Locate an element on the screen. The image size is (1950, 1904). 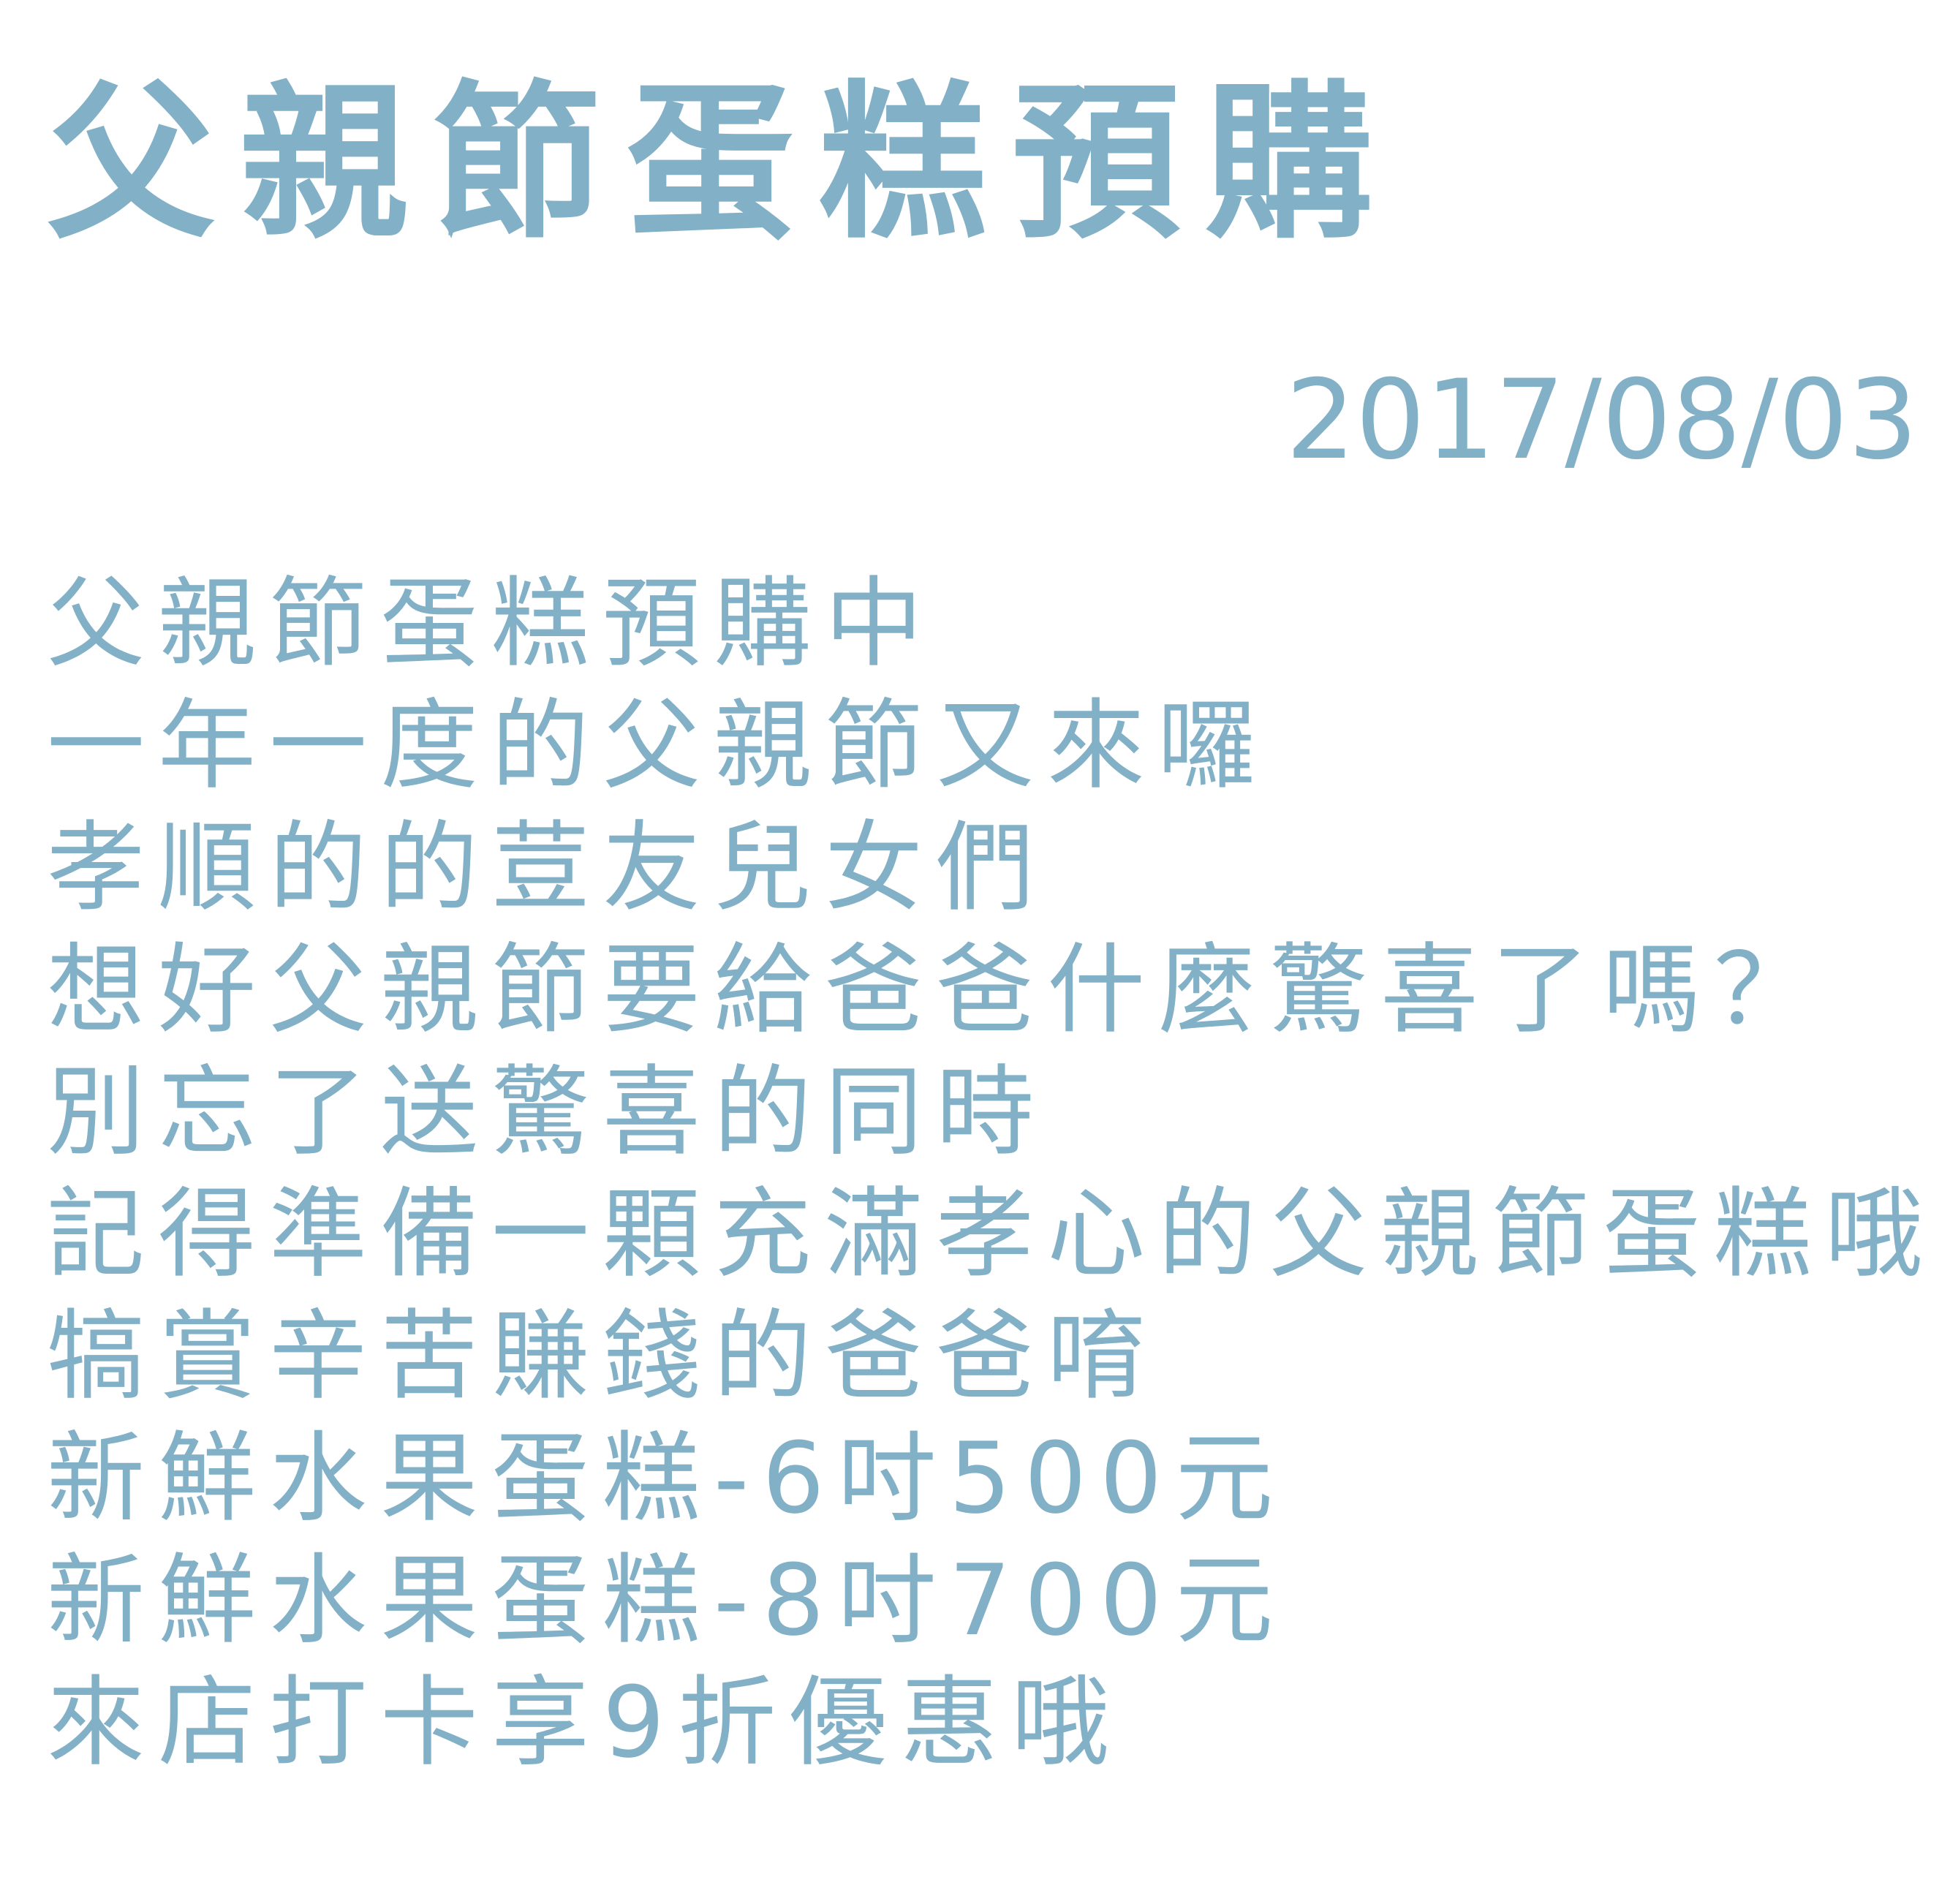
body-line: 一年一度的父親節又來囉 is located at coordinates (658, 746).